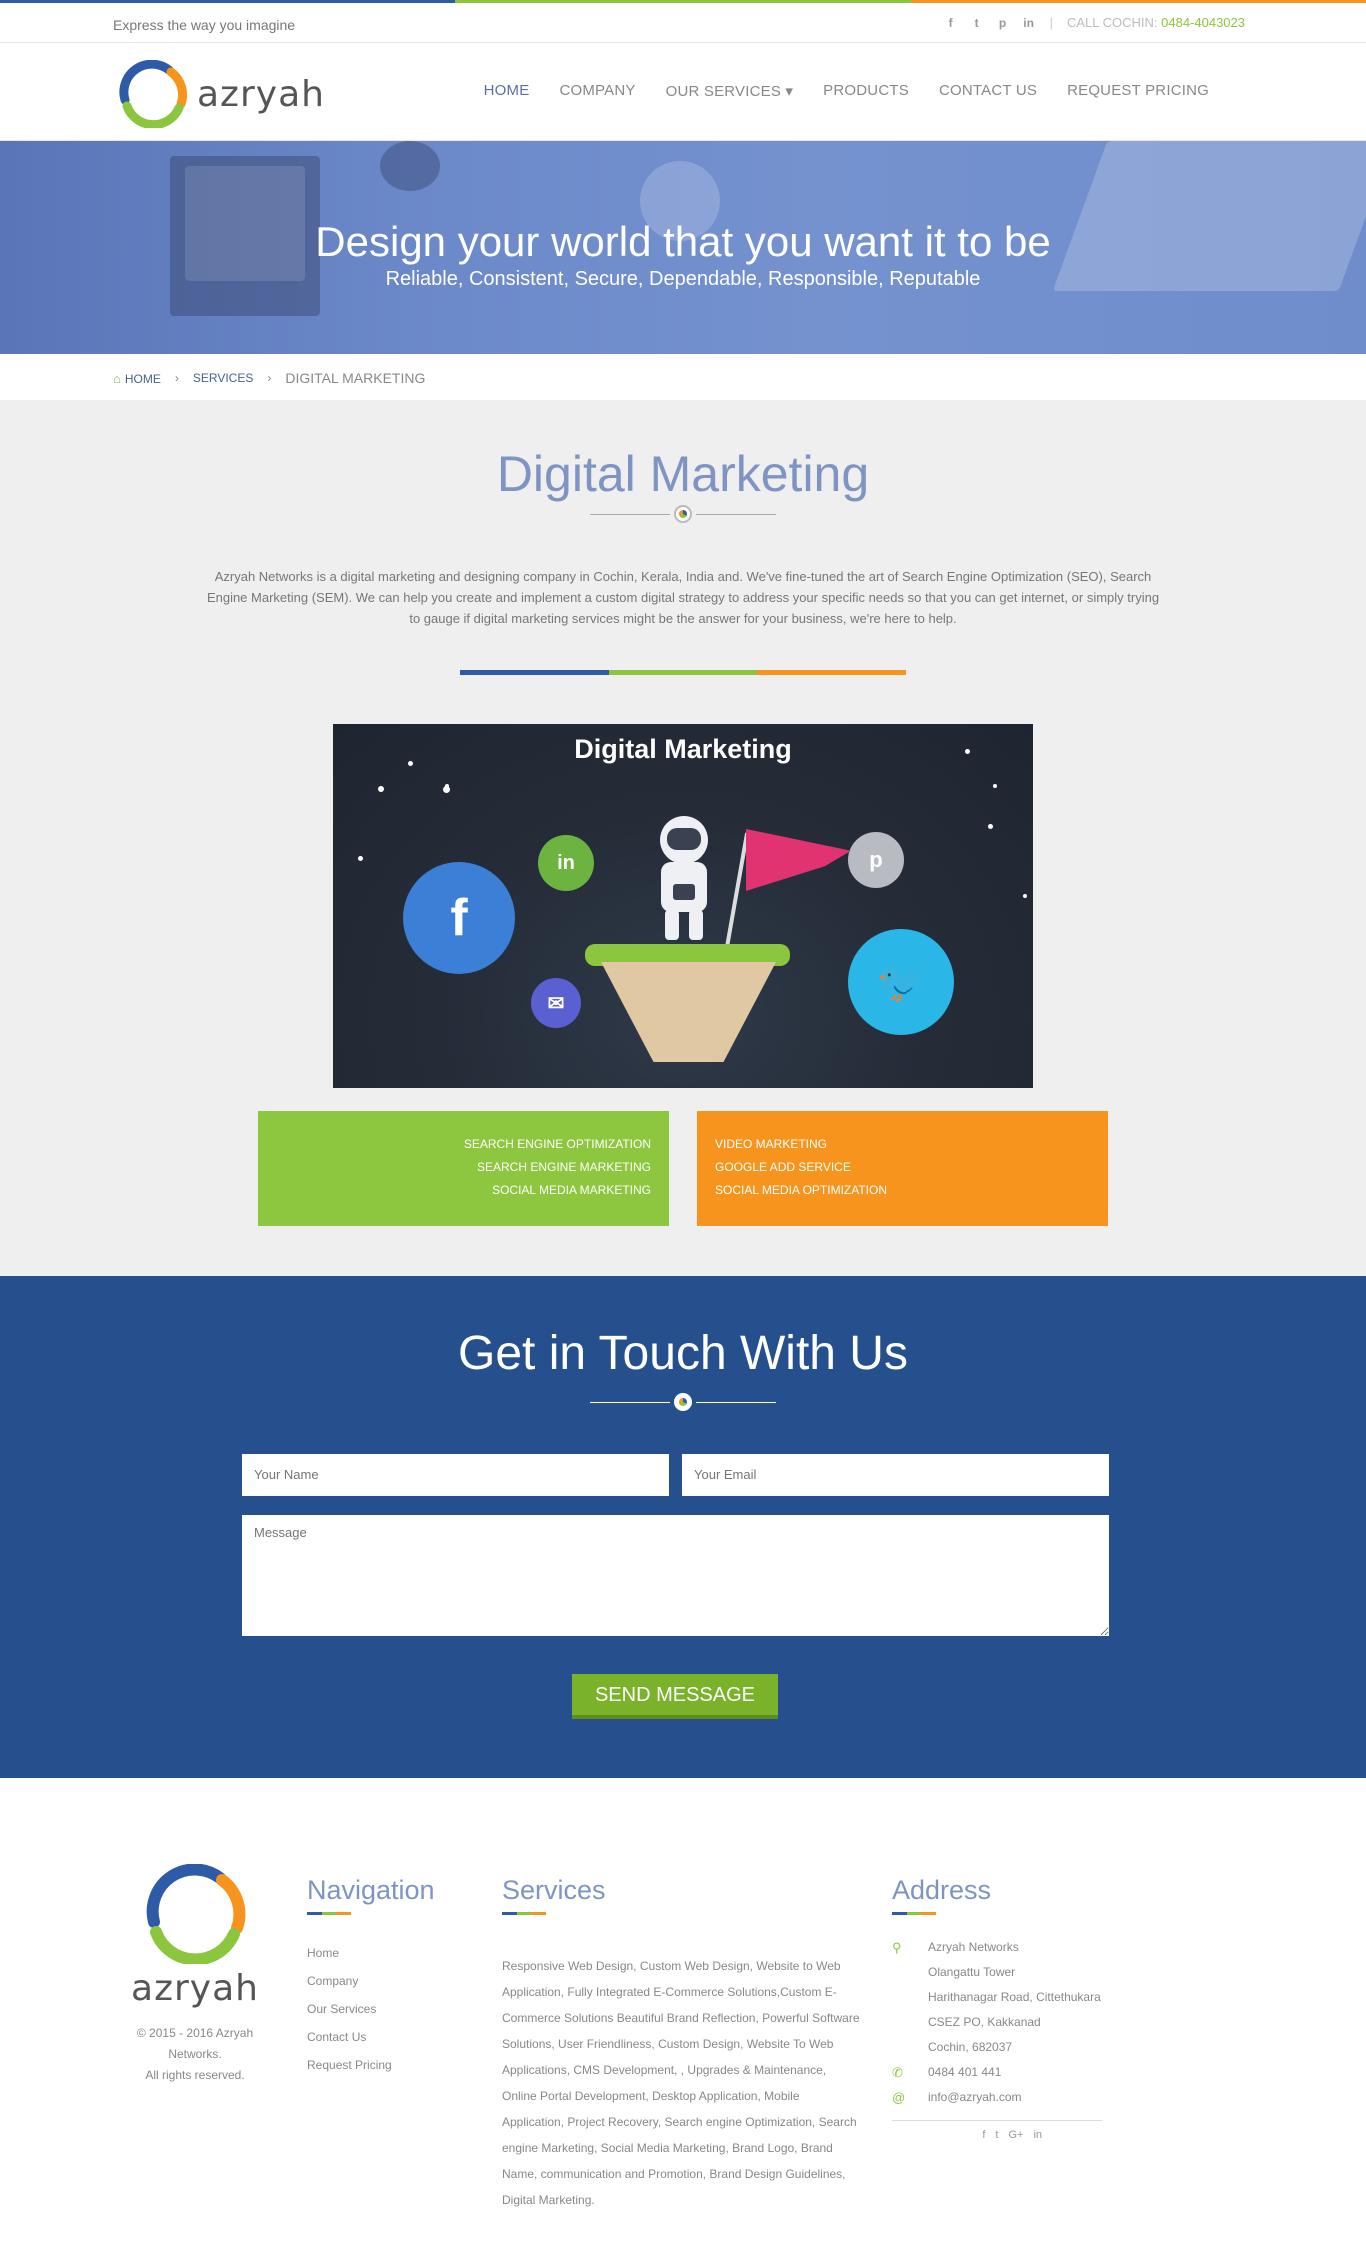 This screenshot has height=2249, width=1366. Describe the element at coordinates (684, 878) in the screenshot. I see `astronaut-icon` at that location.